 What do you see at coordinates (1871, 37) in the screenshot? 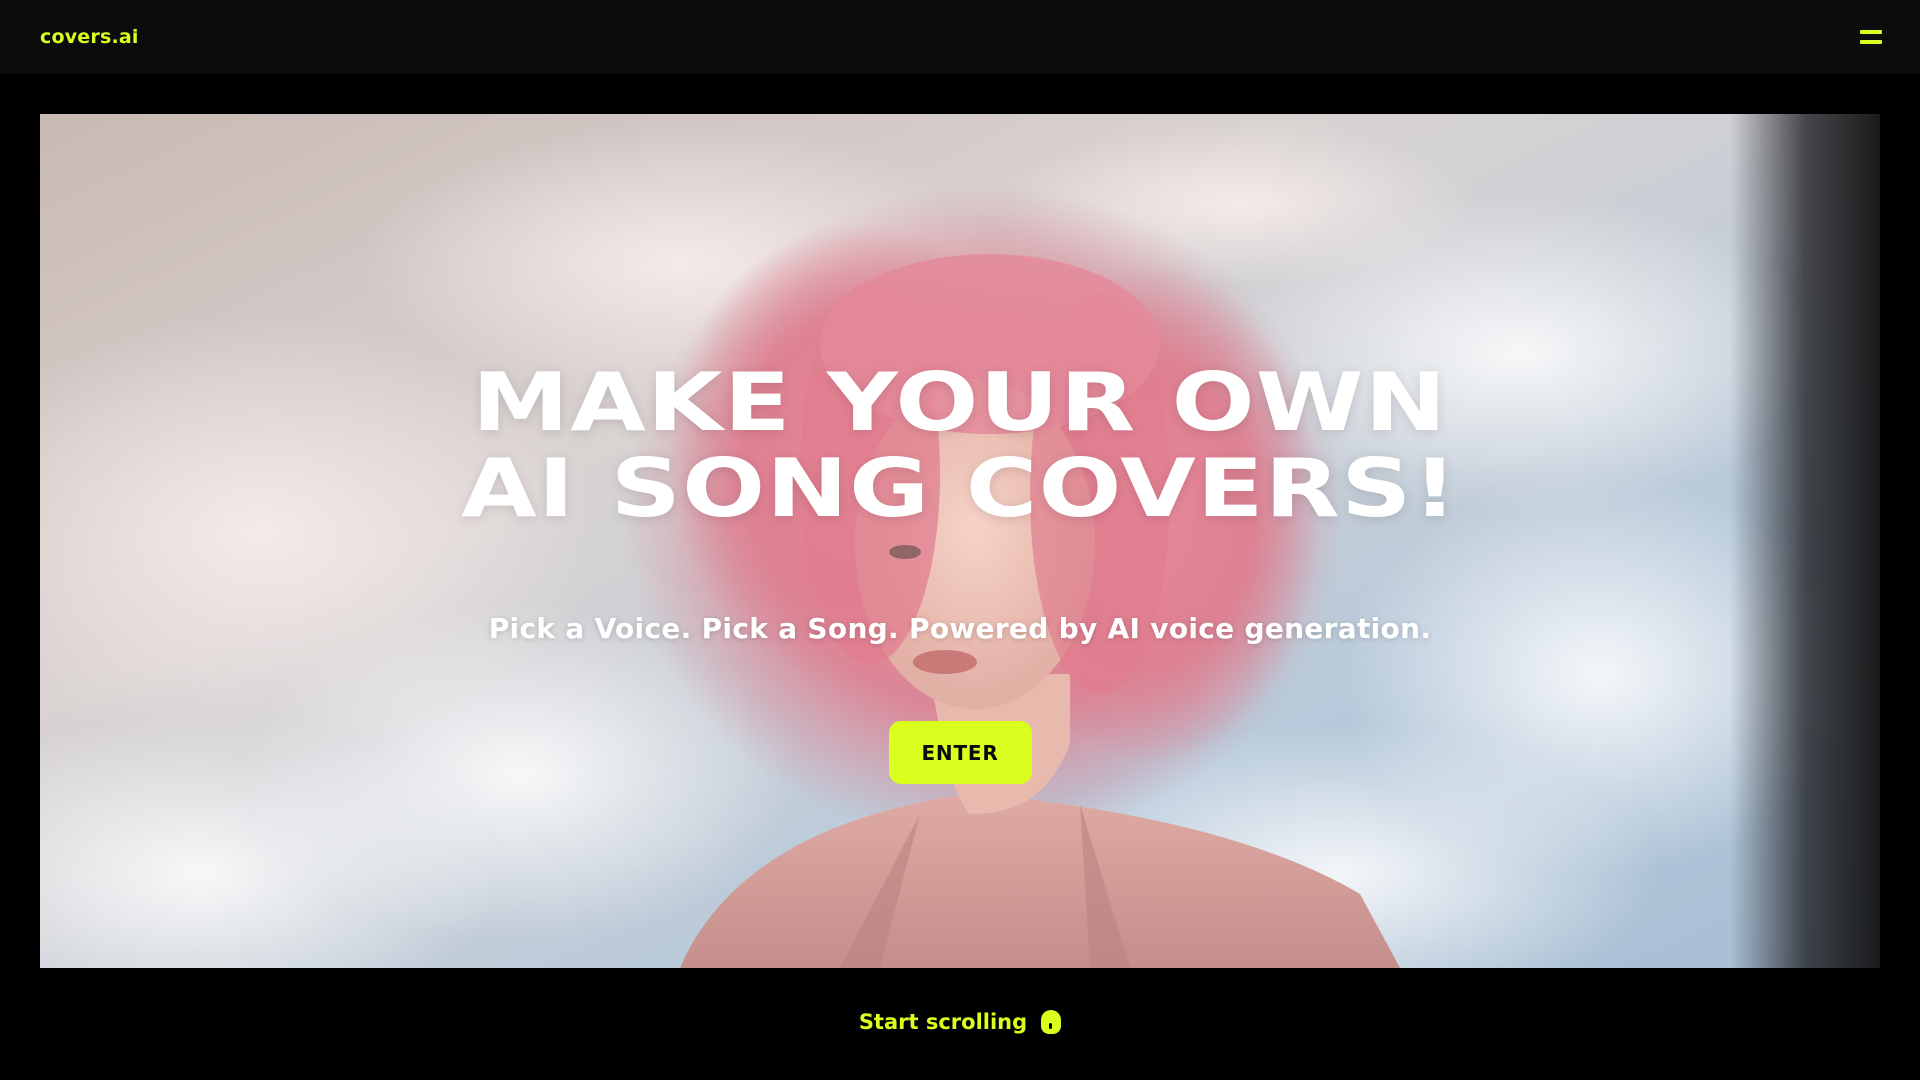
I see `hamburger-menu-icon` at bounding box center [1871, 37].